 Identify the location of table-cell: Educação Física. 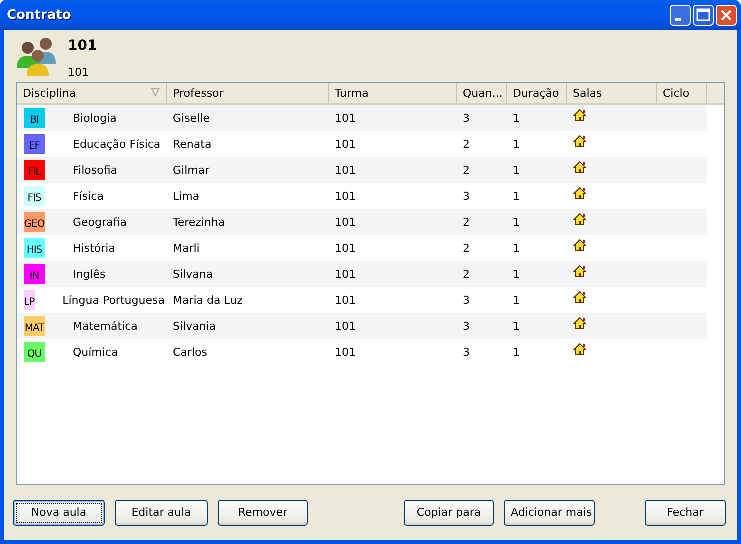
(117, 144).